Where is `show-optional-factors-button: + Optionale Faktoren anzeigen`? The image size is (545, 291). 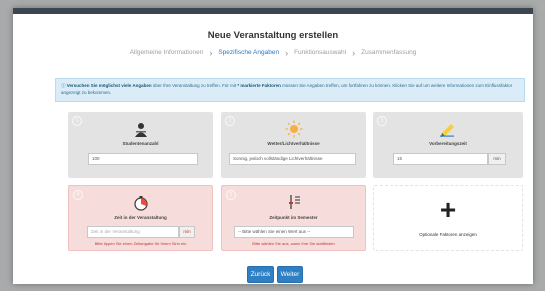
show-optional-factors-button: + Optionale Faktoren anzeigen is located at coordinates (448, 218).